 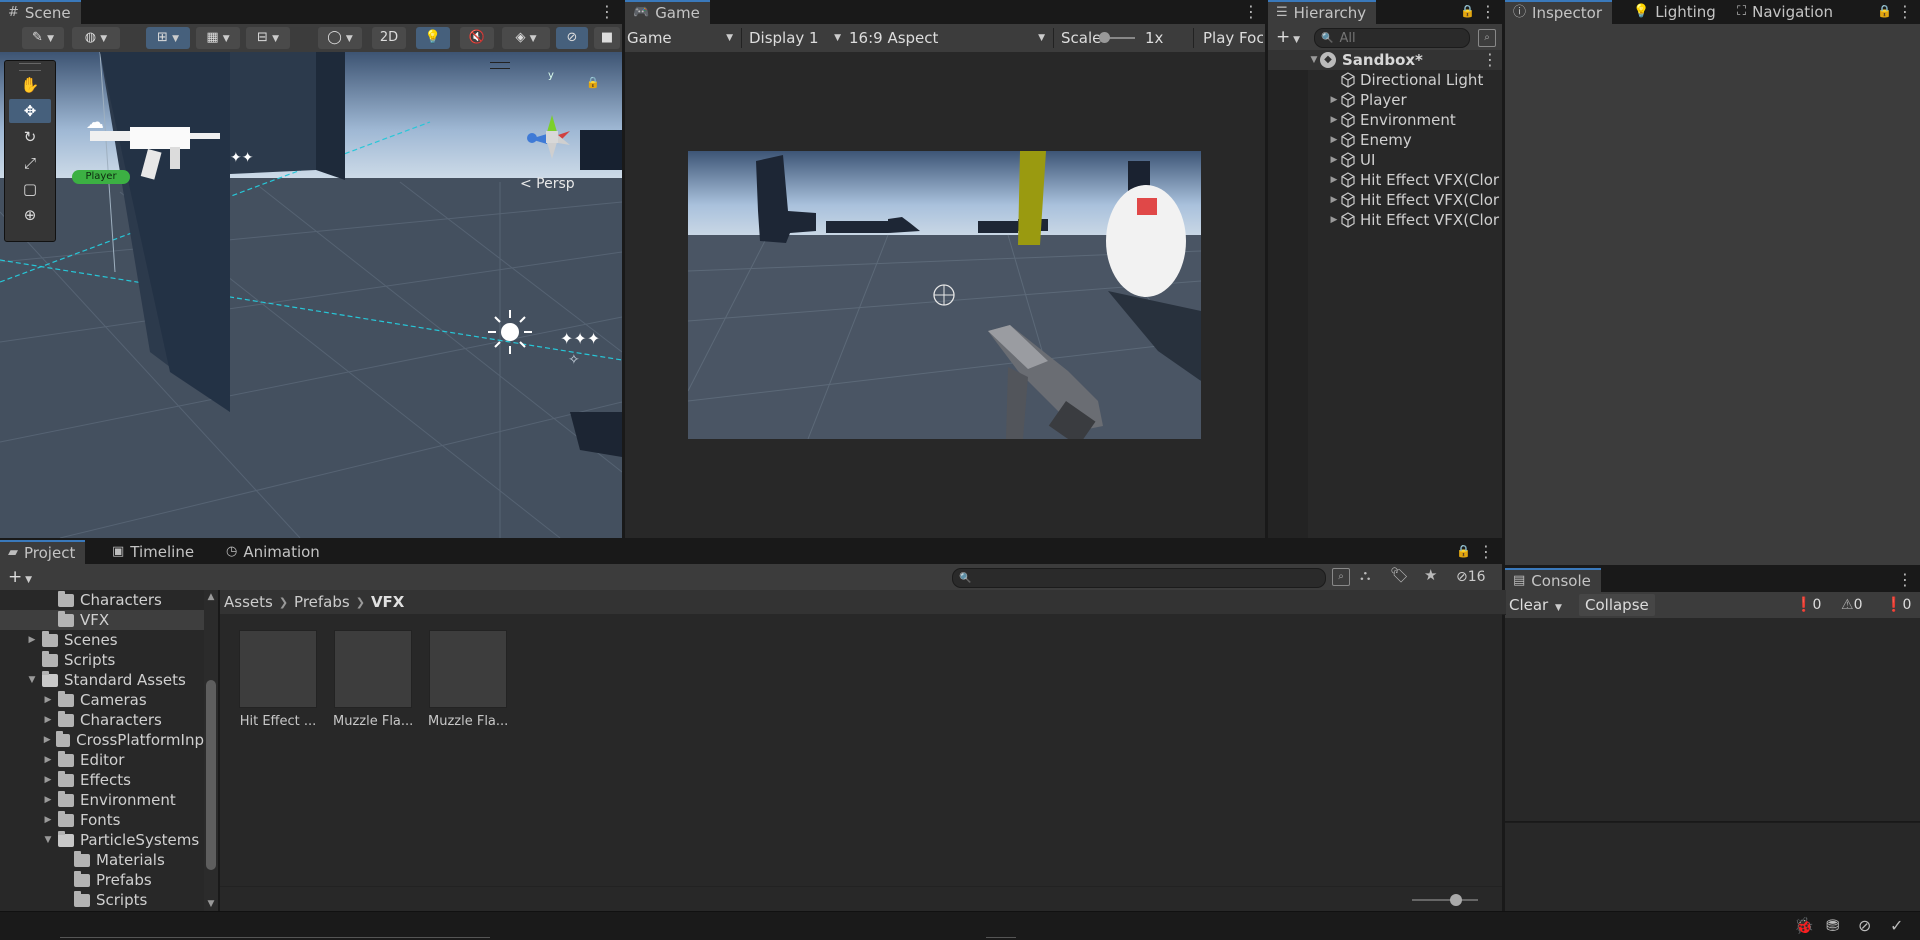 What do you see at coordinates (593, 82) in the screenshot?
I see `gizmo-lock-icon: 🔒` at bounding box center [593, 82].